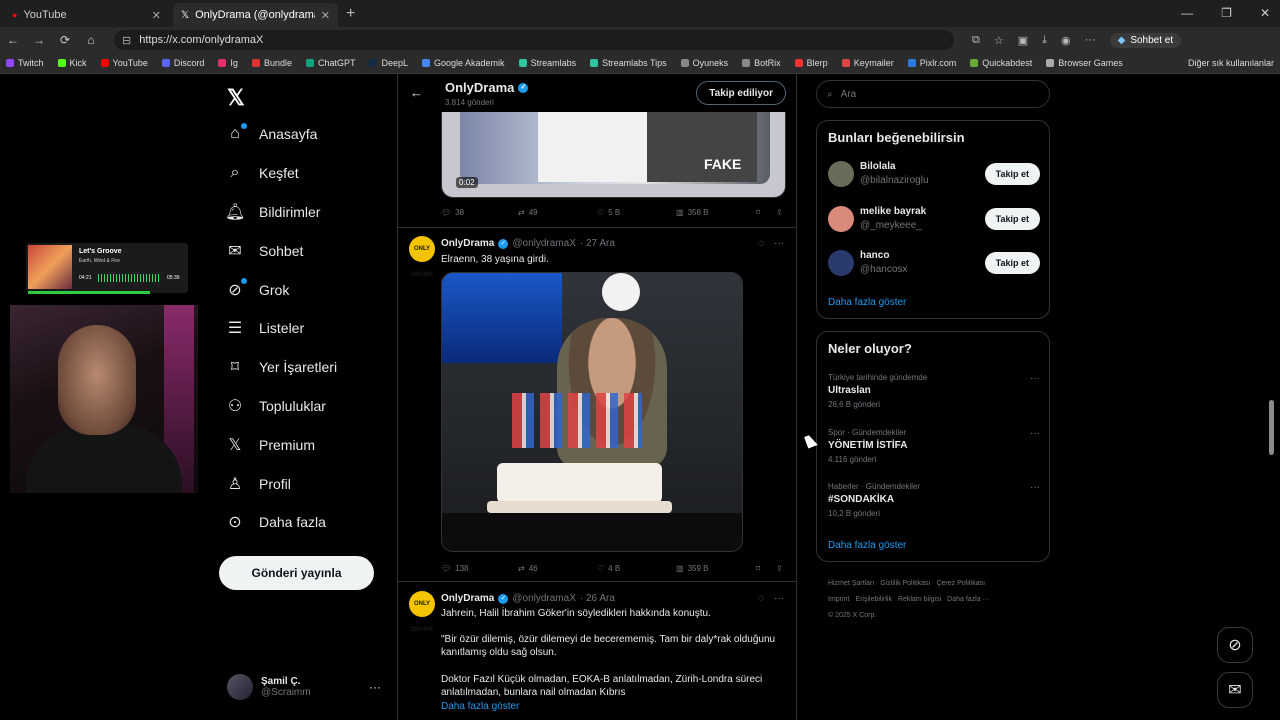 This screenshot has height=720, width=1280. I want to click on bookmark-item: Blerp, so click(811, 63).